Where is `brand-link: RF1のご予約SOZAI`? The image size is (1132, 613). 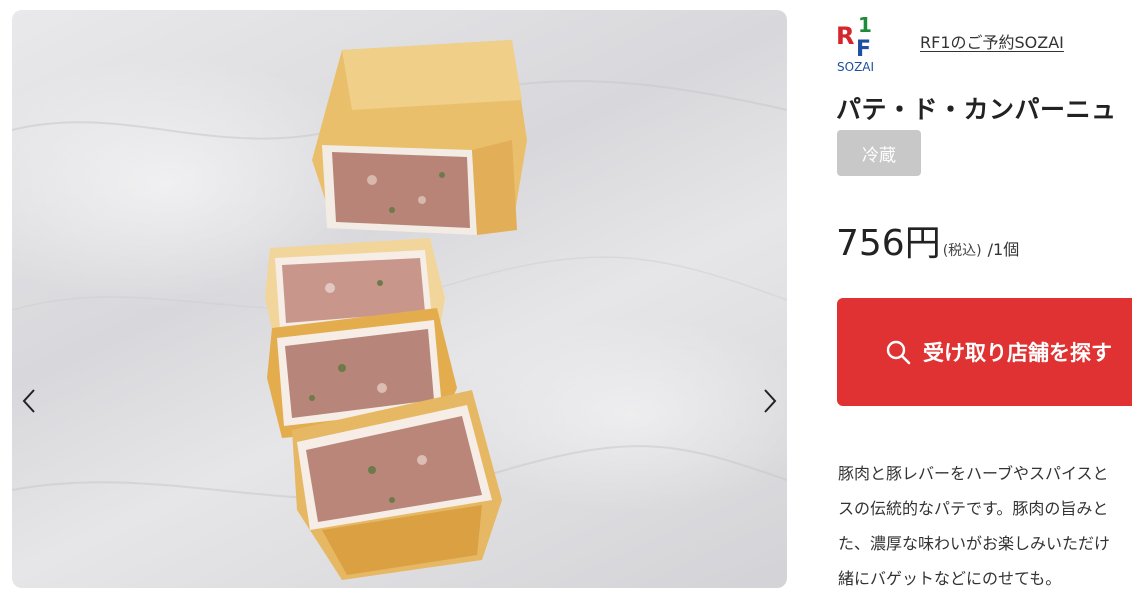
brand-link: RF1のご予約SOZAI is located at coordinates (992, 41).